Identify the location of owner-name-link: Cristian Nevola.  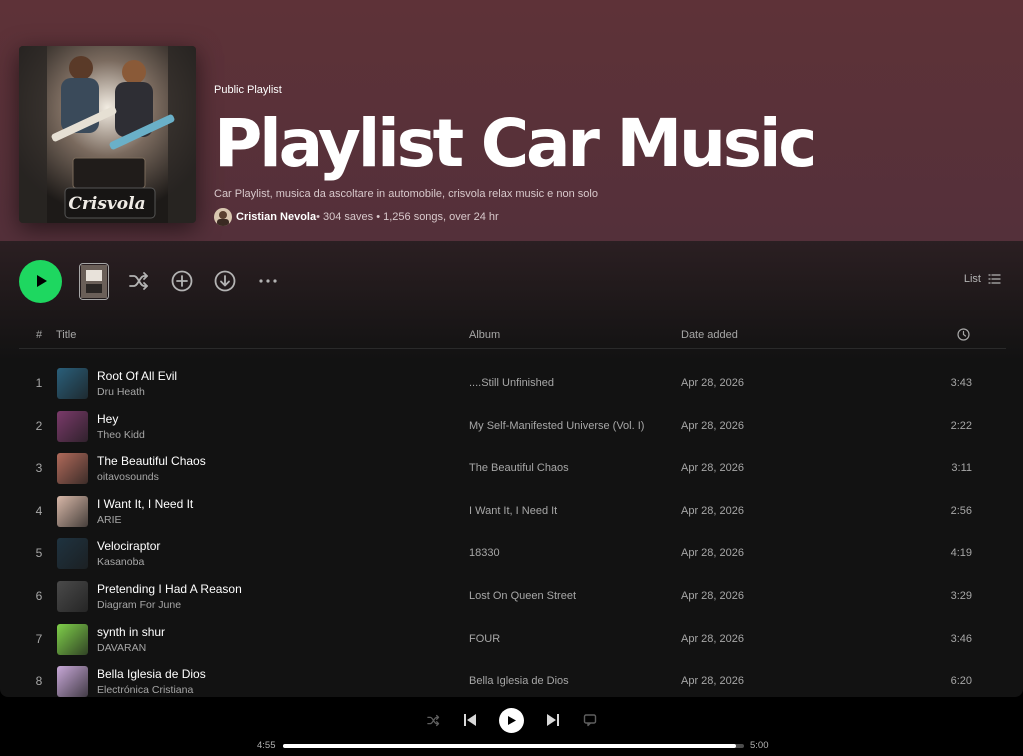
(276, 217).